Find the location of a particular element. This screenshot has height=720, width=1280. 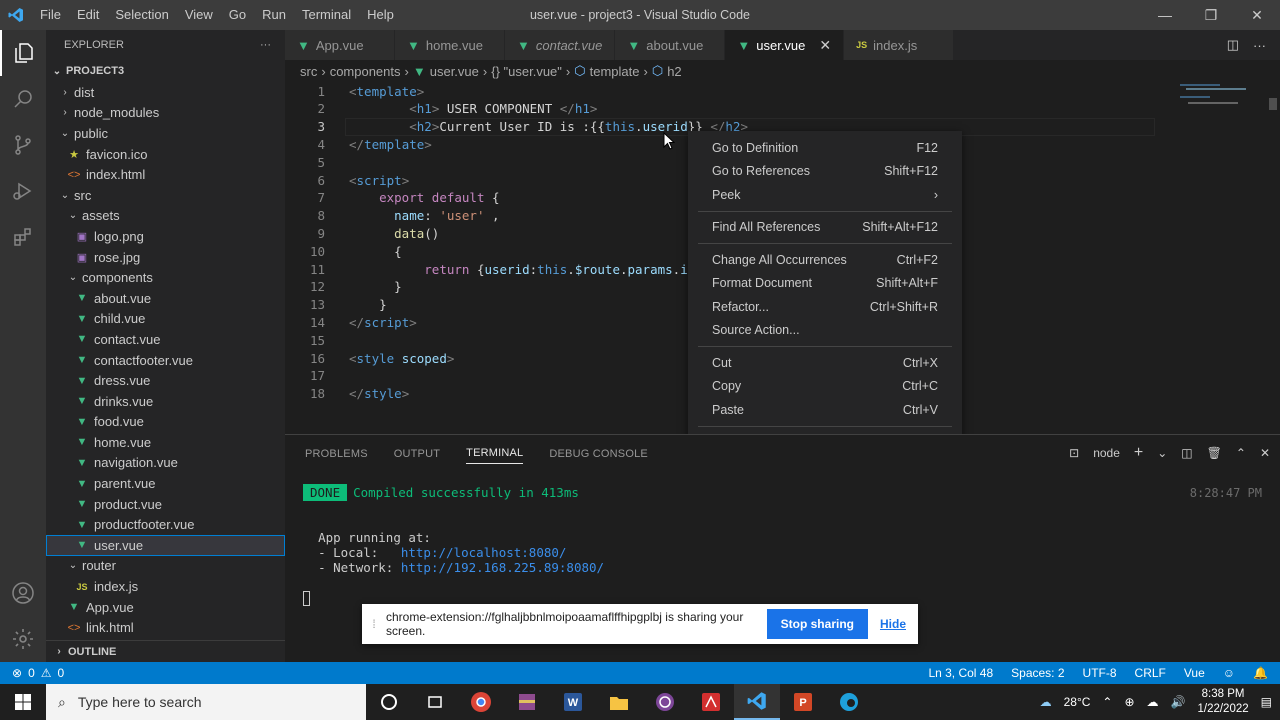

menu-help: Help is located at coordinates (380, 15).